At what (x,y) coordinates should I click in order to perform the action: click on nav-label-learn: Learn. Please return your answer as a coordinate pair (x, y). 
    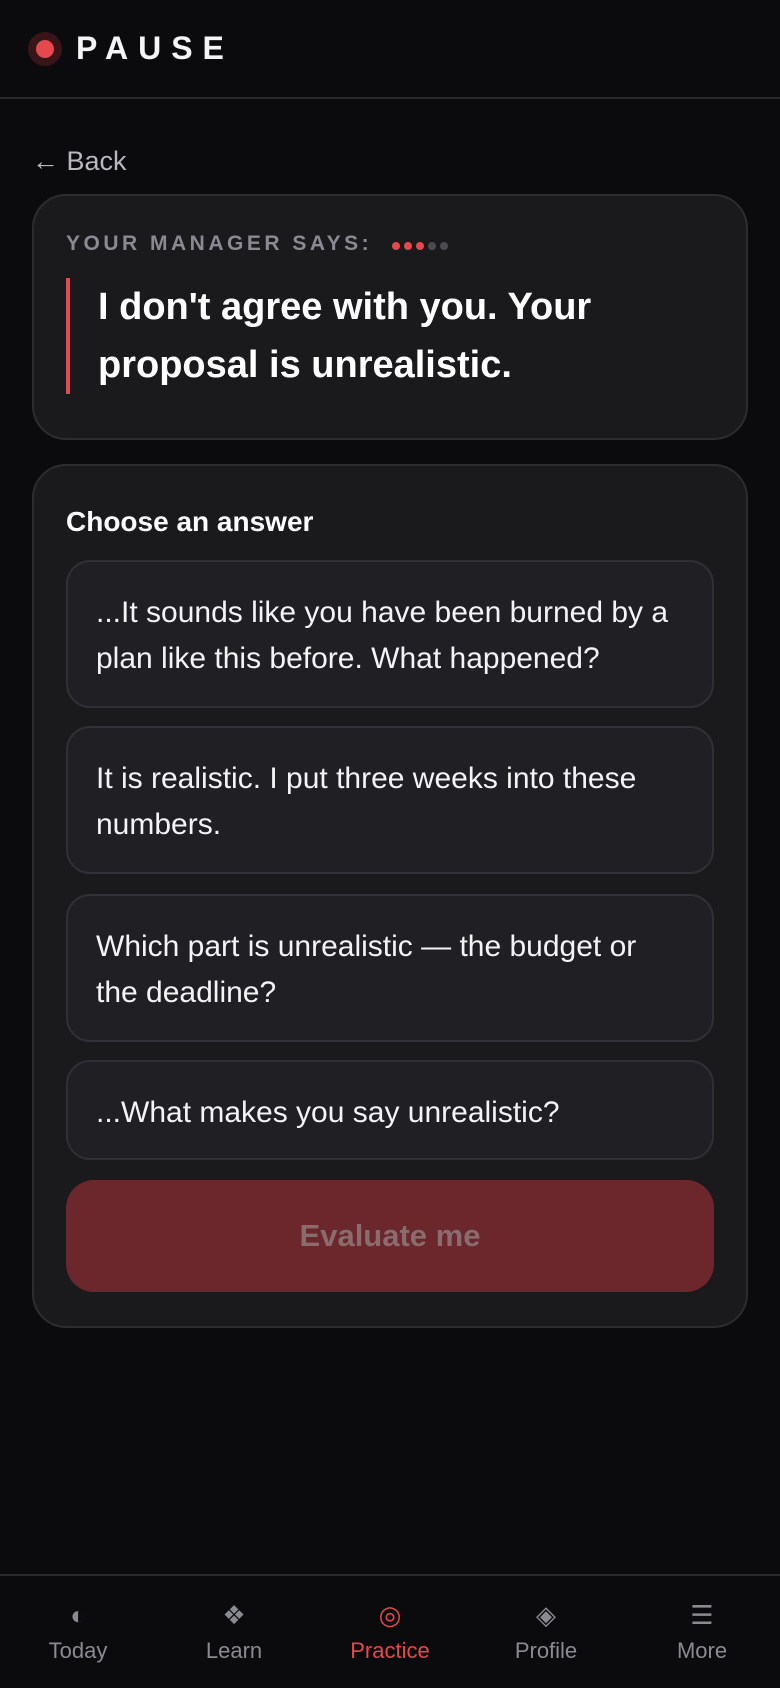
    Looking at the image, I should click on (234, 1650).